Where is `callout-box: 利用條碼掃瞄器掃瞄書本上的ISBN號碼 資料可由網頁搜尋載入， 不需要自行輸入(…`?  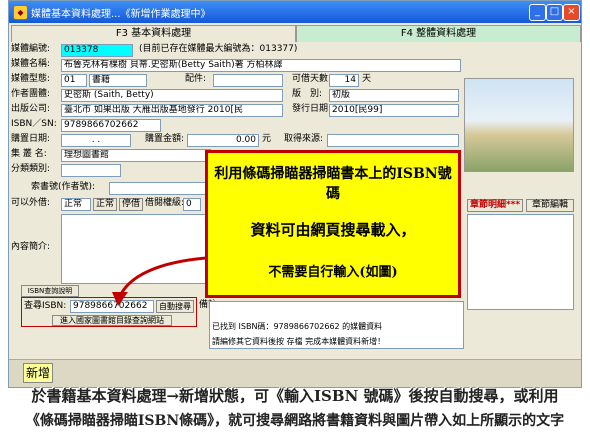
callout-box: 利用條碼掃瞄器掃瞄書本上的ISBN號碼 資料可由網頁搜尋載入， 不需要自行輸入(… is located at coordinates (333, 224).